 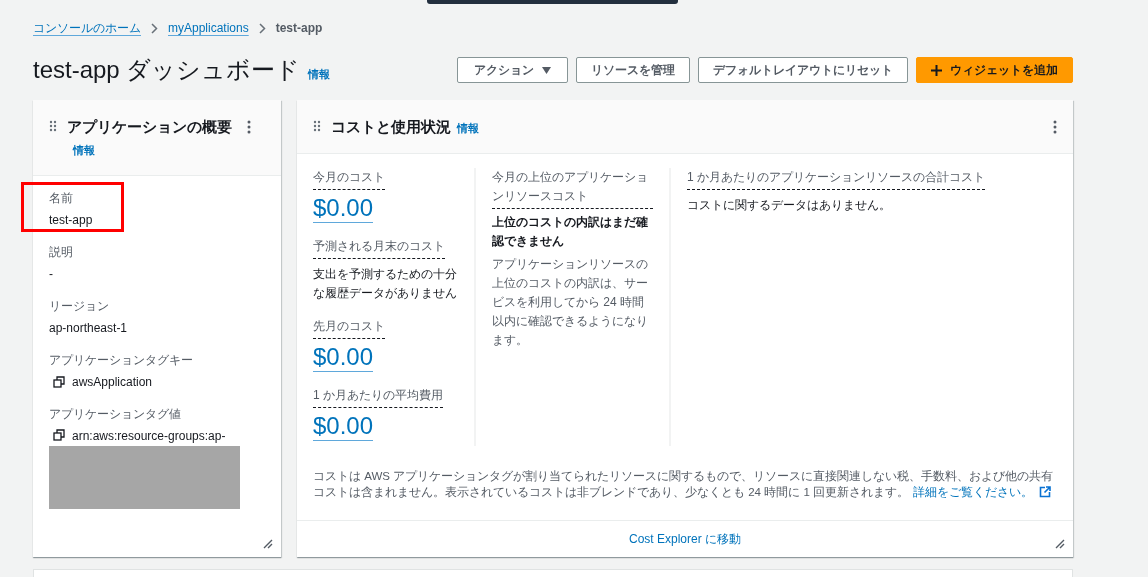 What do you see at coordinates (121, 360) in the screenshot?
I see `field-label: アプリケーションタグキー` at bounding box center [121, 360].